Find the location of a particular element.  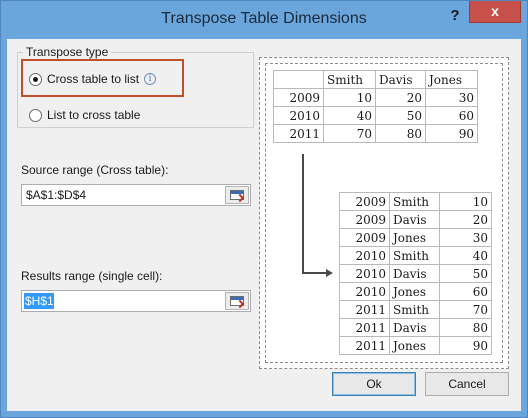

source-range-label: Source range (Cross table): is located at coordinates (95, 170).